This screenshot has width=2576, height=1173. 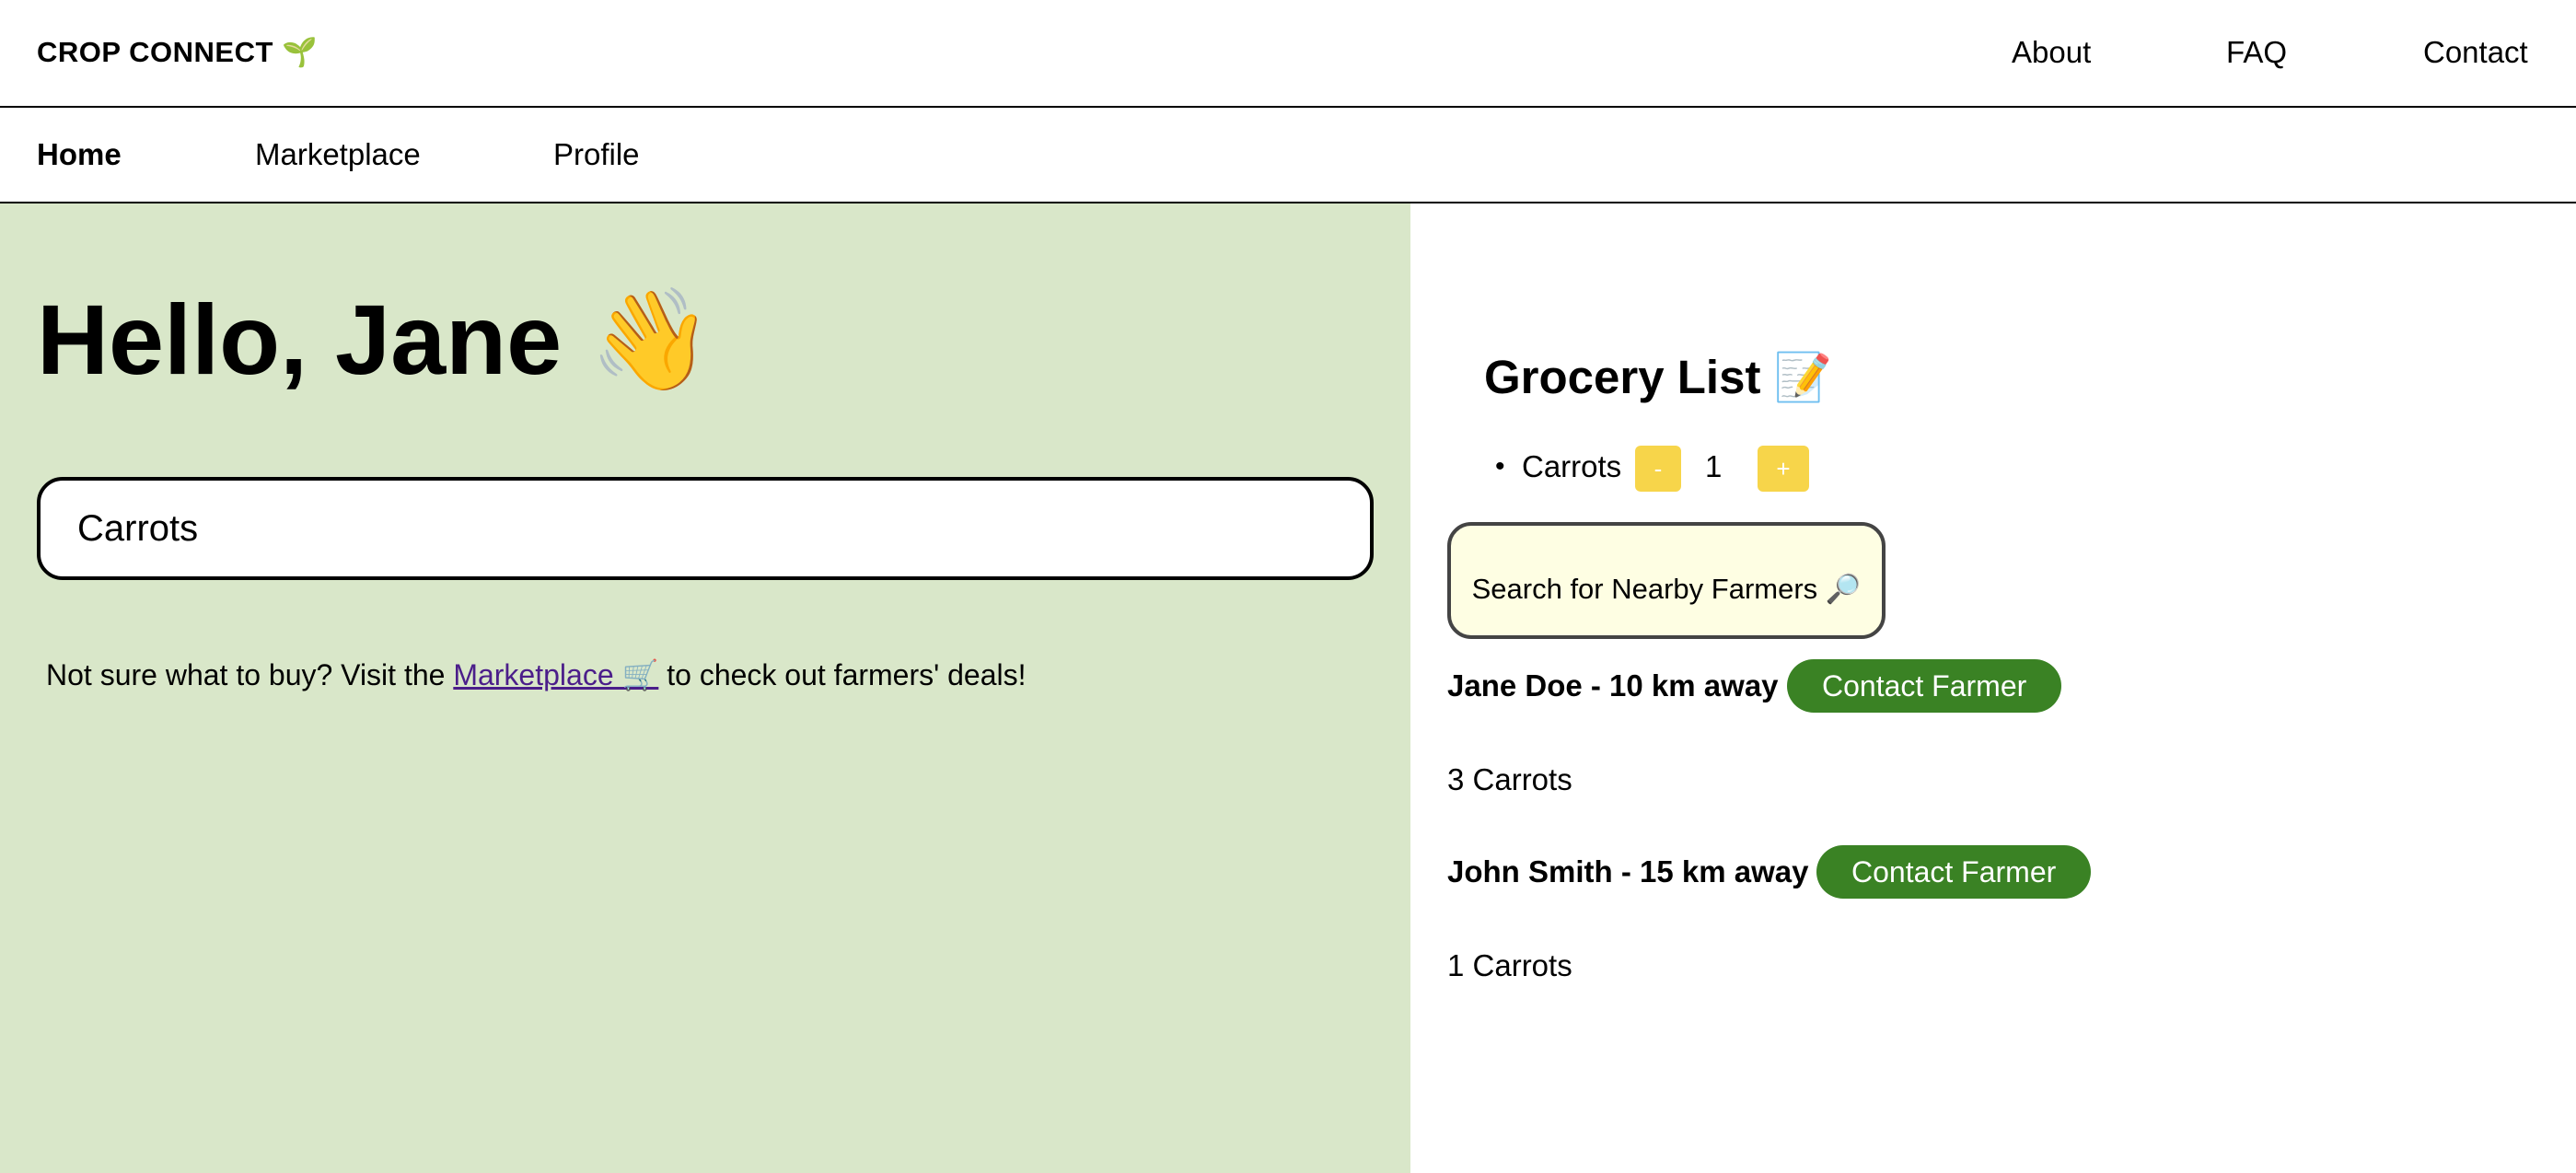 What do you see at coordinates (1628, 871) in the screenshot?
I see `farmer-name: John Smith - 15 km away` at bounding box center [1628, 871].